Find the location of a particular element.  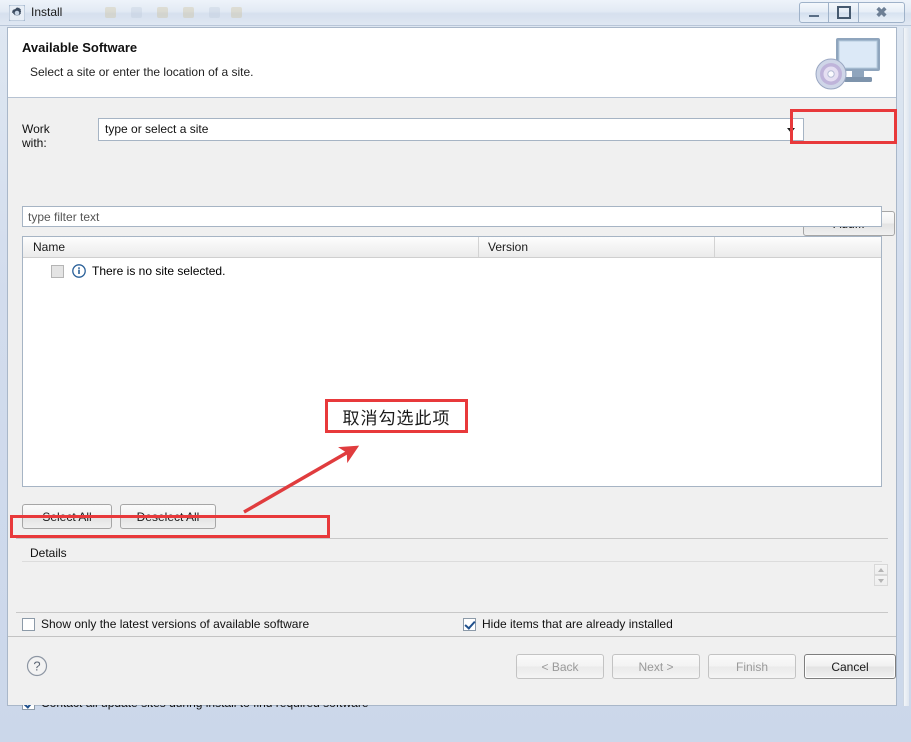

window-title-bar: Install ✖ is located at coordinates (455, 13).